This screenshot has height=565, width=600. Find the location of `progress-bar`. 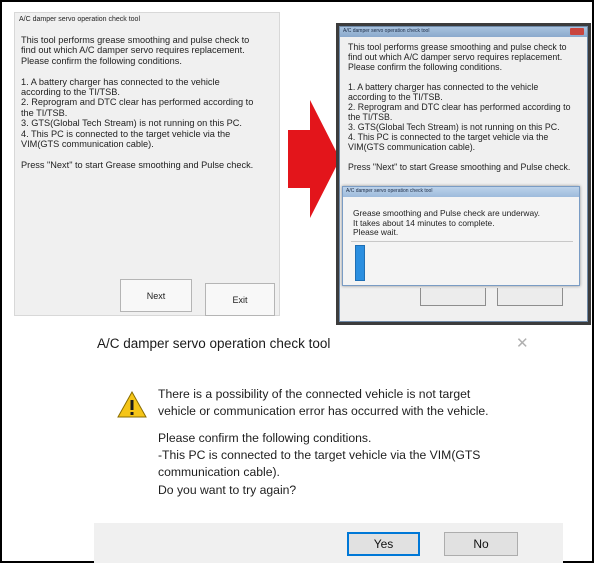

progress-bar is located at coordinates (360, 263).